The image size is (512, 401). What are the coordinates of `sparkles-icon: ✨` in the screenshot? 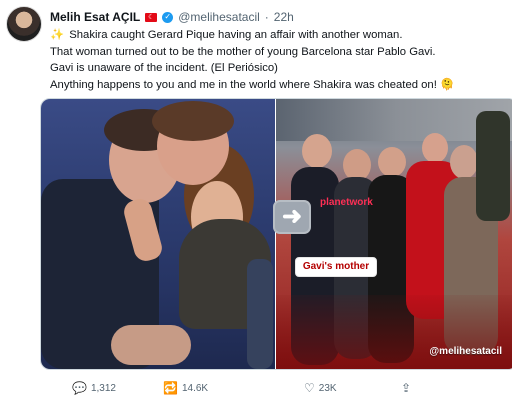 It's located at (57, 35).